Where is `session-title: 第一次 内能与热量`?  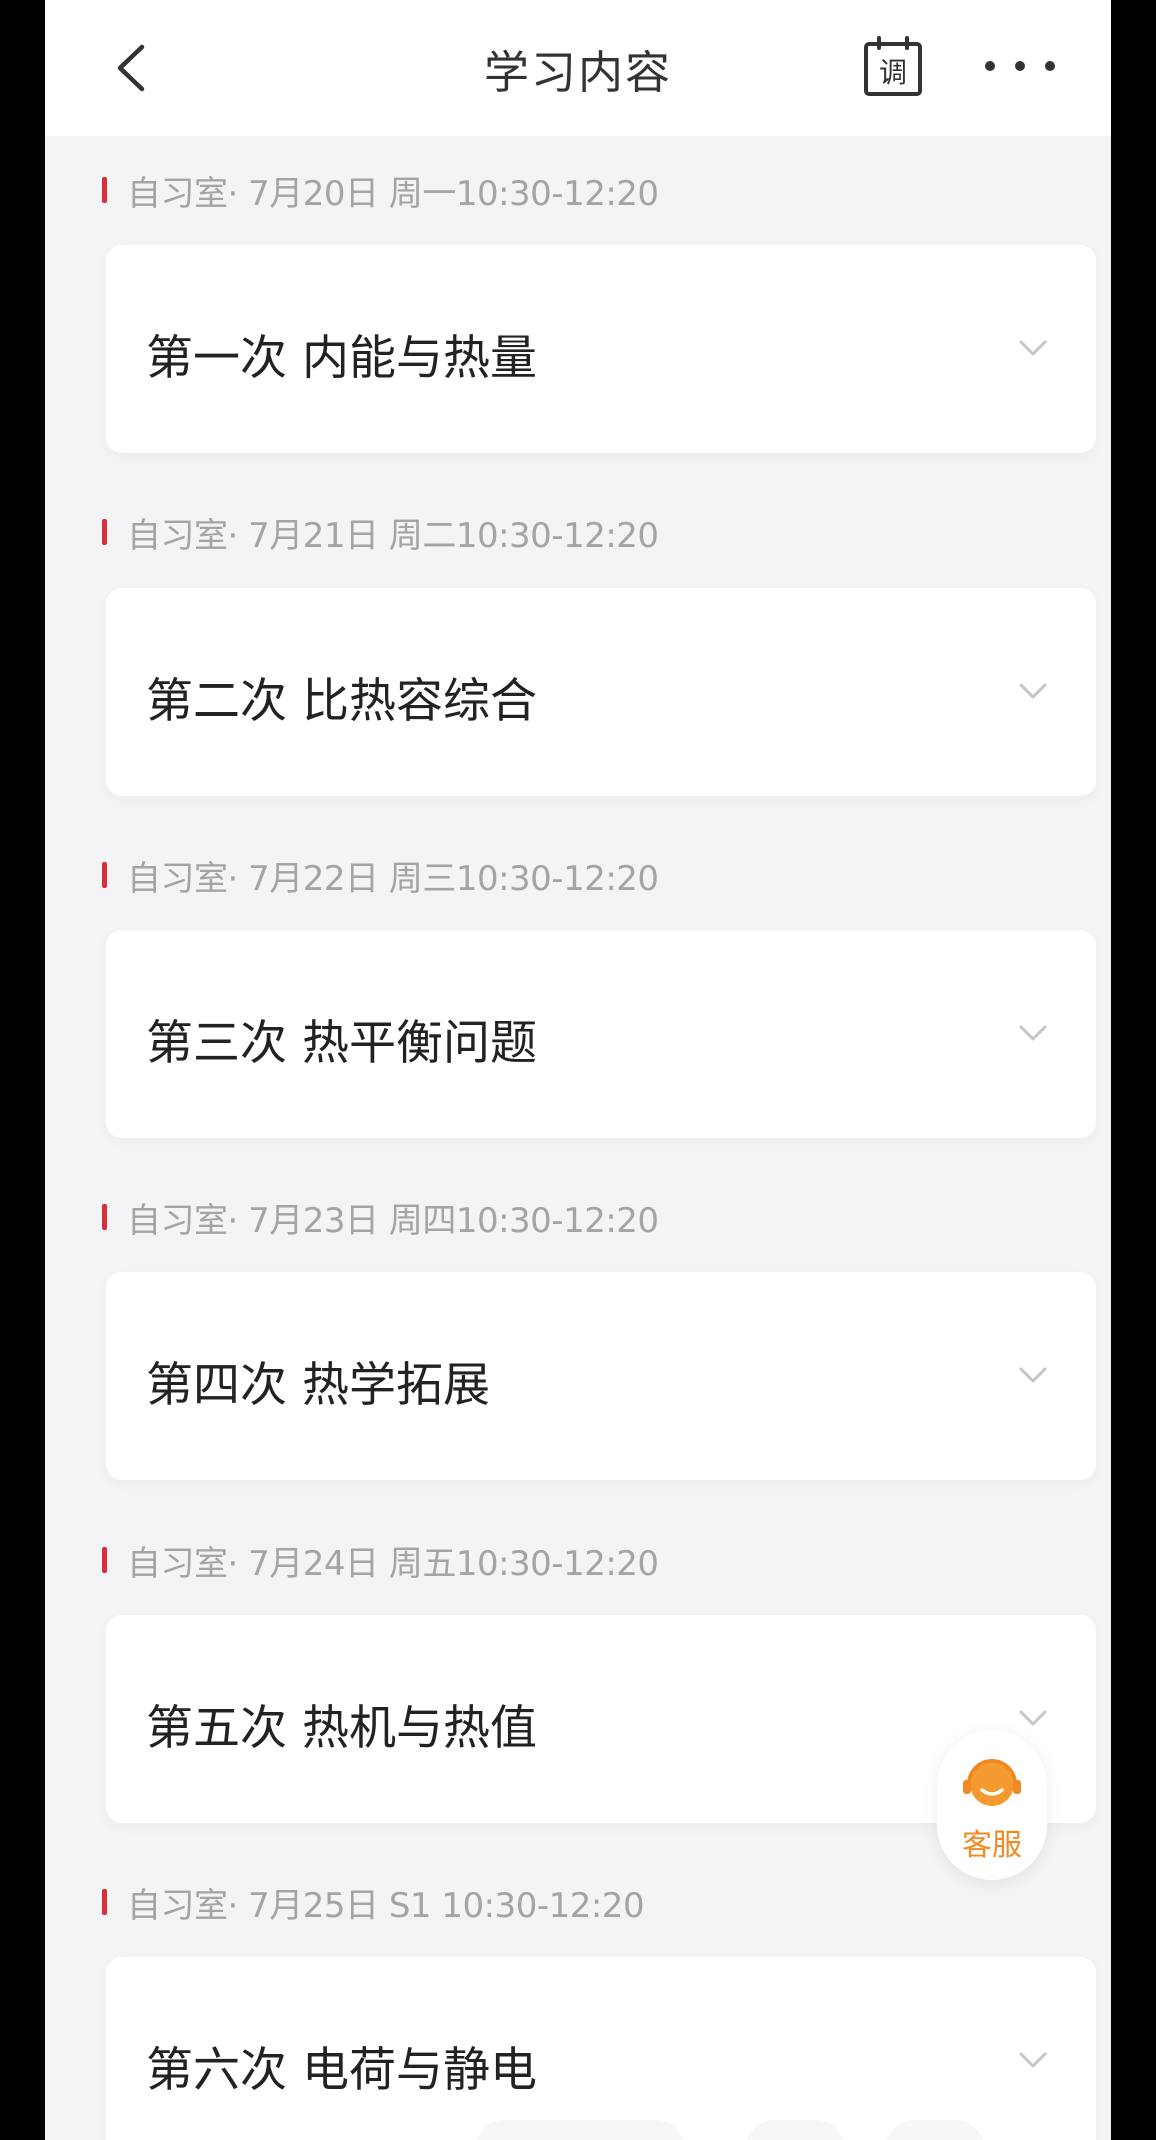
session-title: 第一次 内能与热量 is located at coordinates (341, 358).